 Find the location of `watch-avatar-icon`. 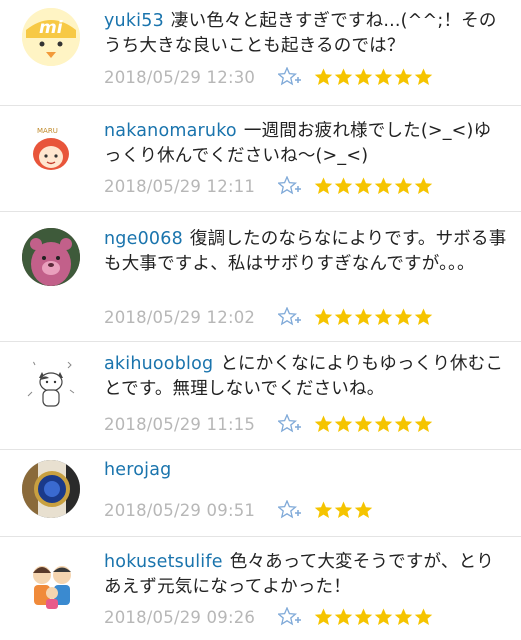

watch-avatar-icon is located at coordinates (51, 489).